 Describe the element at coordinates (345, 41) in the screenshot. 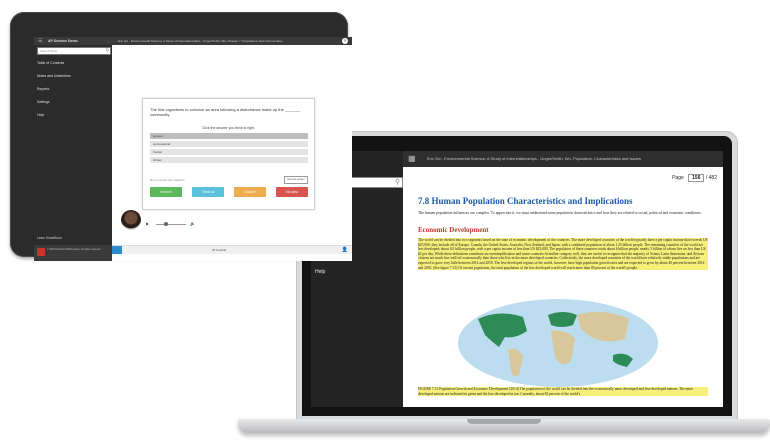

I see `help-icon: ?` at that location.